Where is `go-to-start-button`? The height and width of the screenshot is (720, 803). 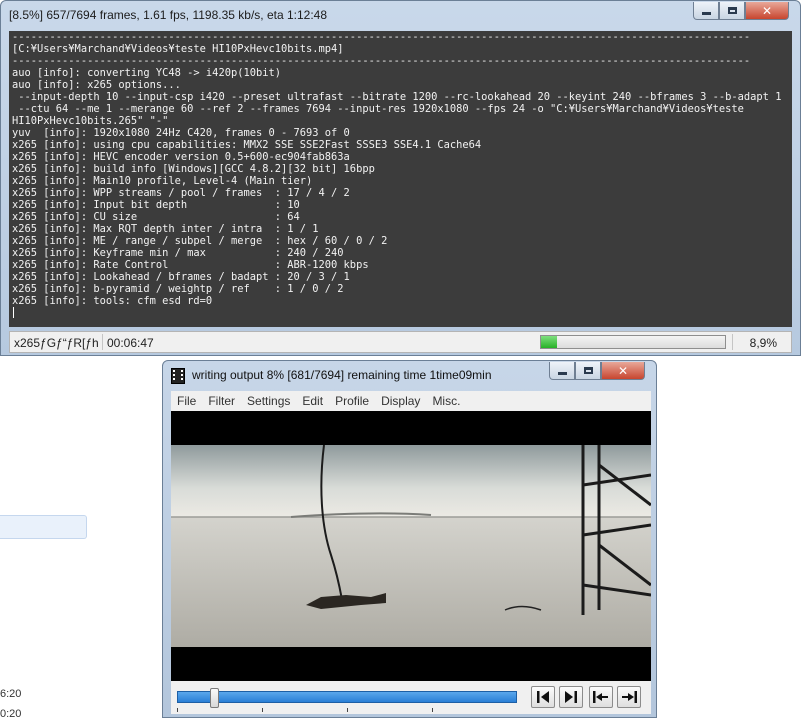
go-to-start-button is located at coordinates (601, 697).